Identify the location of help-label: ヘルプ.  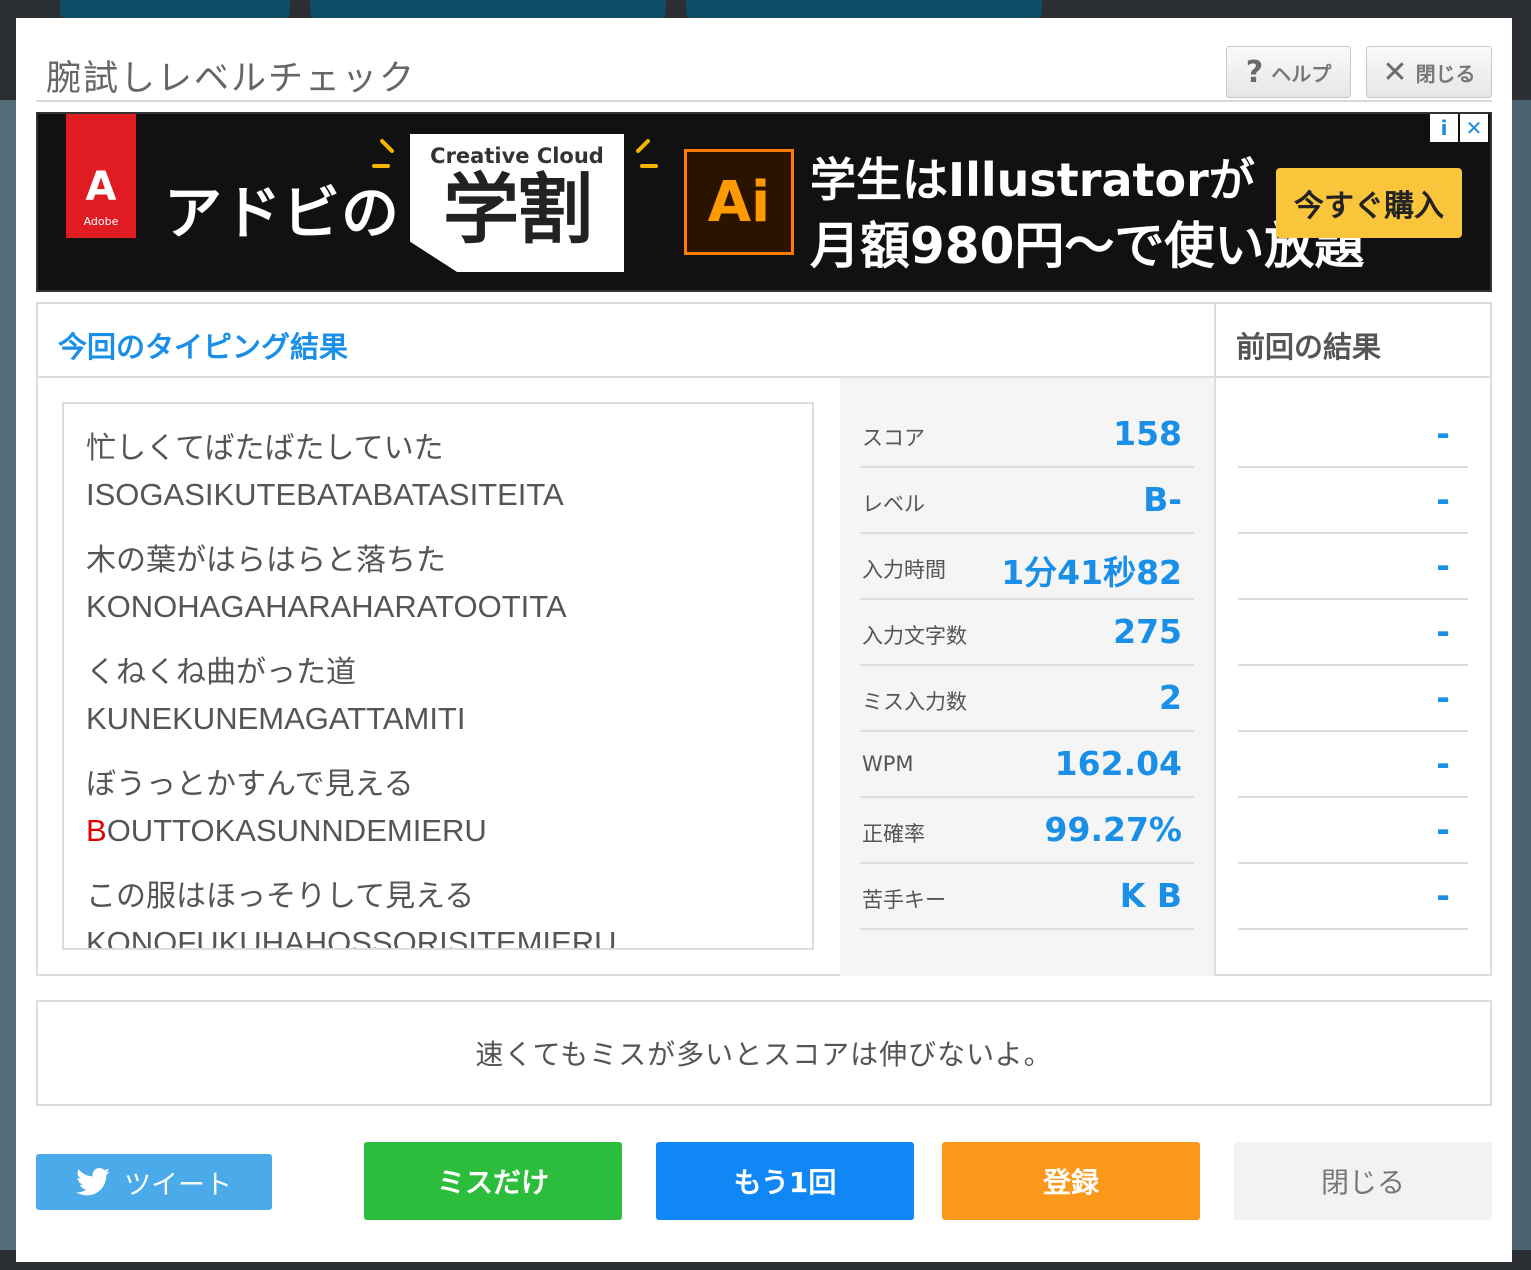
(1301, 73).